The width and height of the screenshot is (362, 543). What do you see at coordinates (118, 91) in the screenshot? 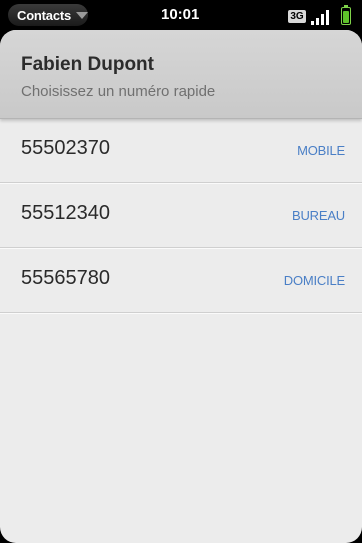
I see `header-subtitle: Choisissez un numéro rapide` at bounding box center [118, 91].